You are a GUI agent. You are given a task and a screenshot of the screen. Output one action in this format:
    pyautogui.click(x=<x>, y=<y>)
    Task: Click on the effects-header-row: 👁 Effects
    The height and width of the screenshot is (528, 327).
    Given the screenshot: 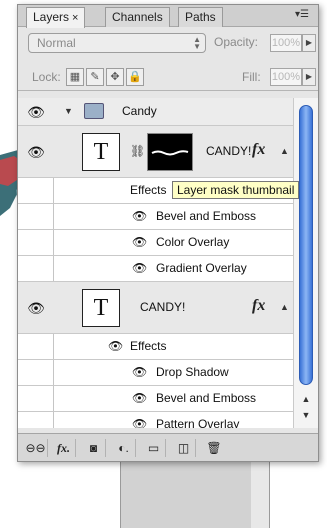 What is the action you would take?
    pyautogui.click(x=156, y=347)
    